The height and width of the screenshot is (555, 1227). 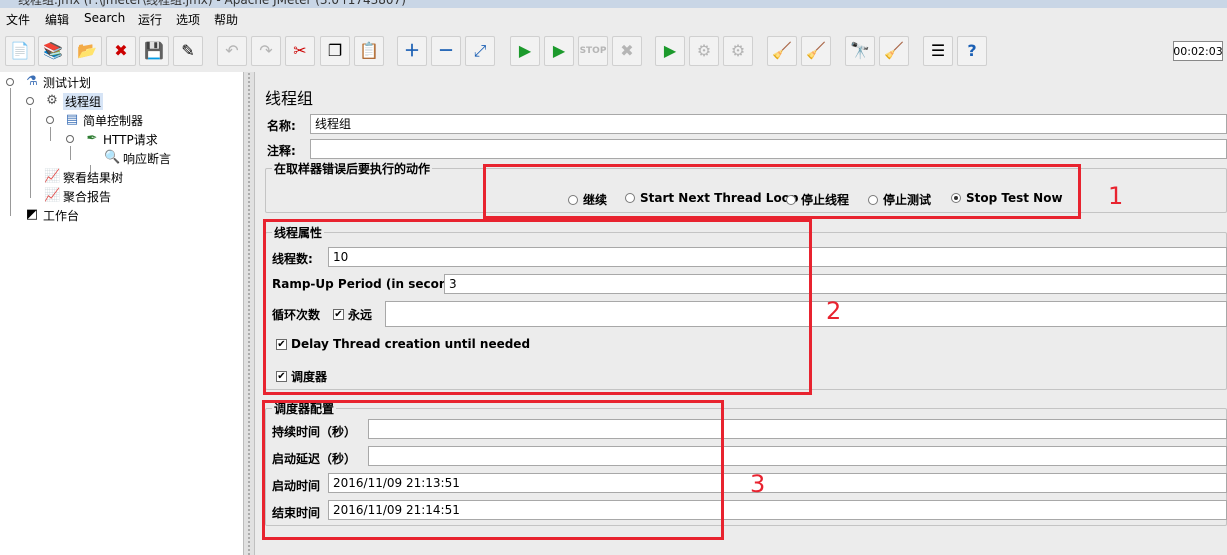 What do you see at coordinates (758, 484) in the screenshot?
I see `annotation-number-3: 3` at bounding box center [758, 484].